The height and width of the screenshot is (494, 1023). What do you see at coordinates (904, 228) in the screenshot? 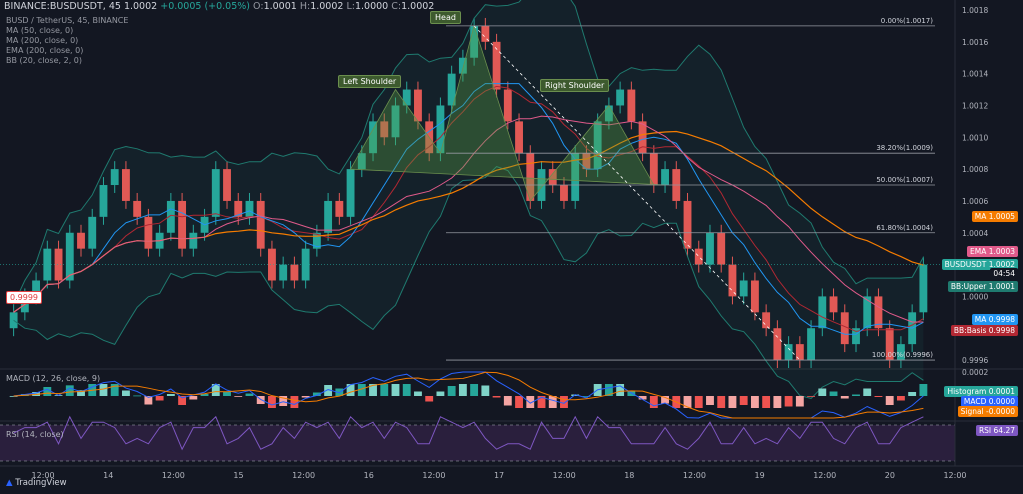
I see `fib-level-label: 61.80%(1.0004)` at bounding box center [904, 228].